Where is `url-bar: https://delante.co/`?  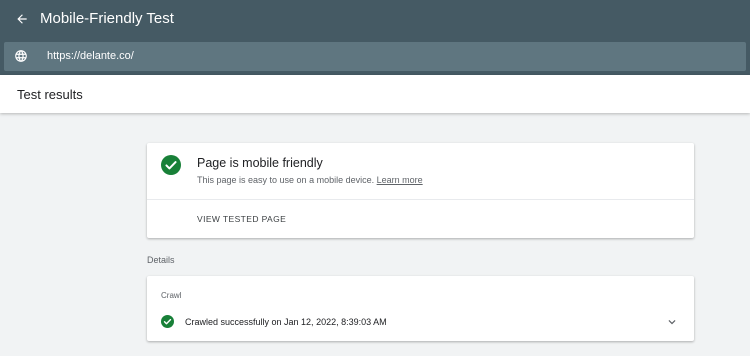
url-bar: https://delante.co/ is located at coordinates (375, 56).